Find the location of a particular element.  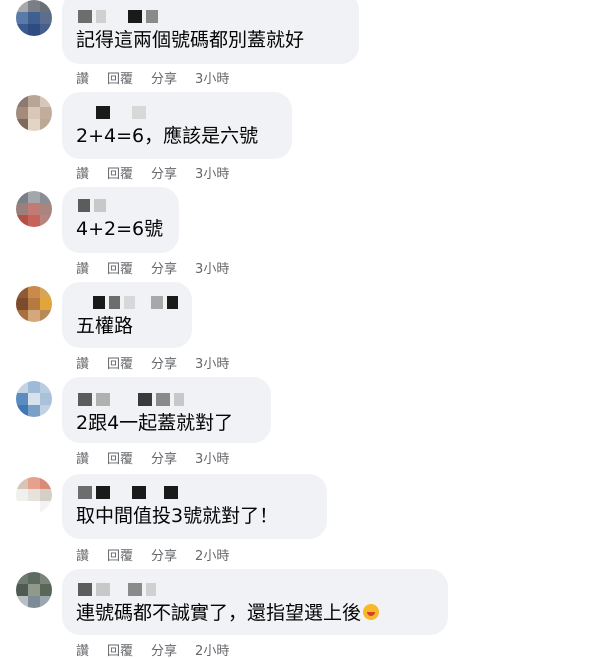

comment-text: 五權路 is located at coordinates (105, 326).